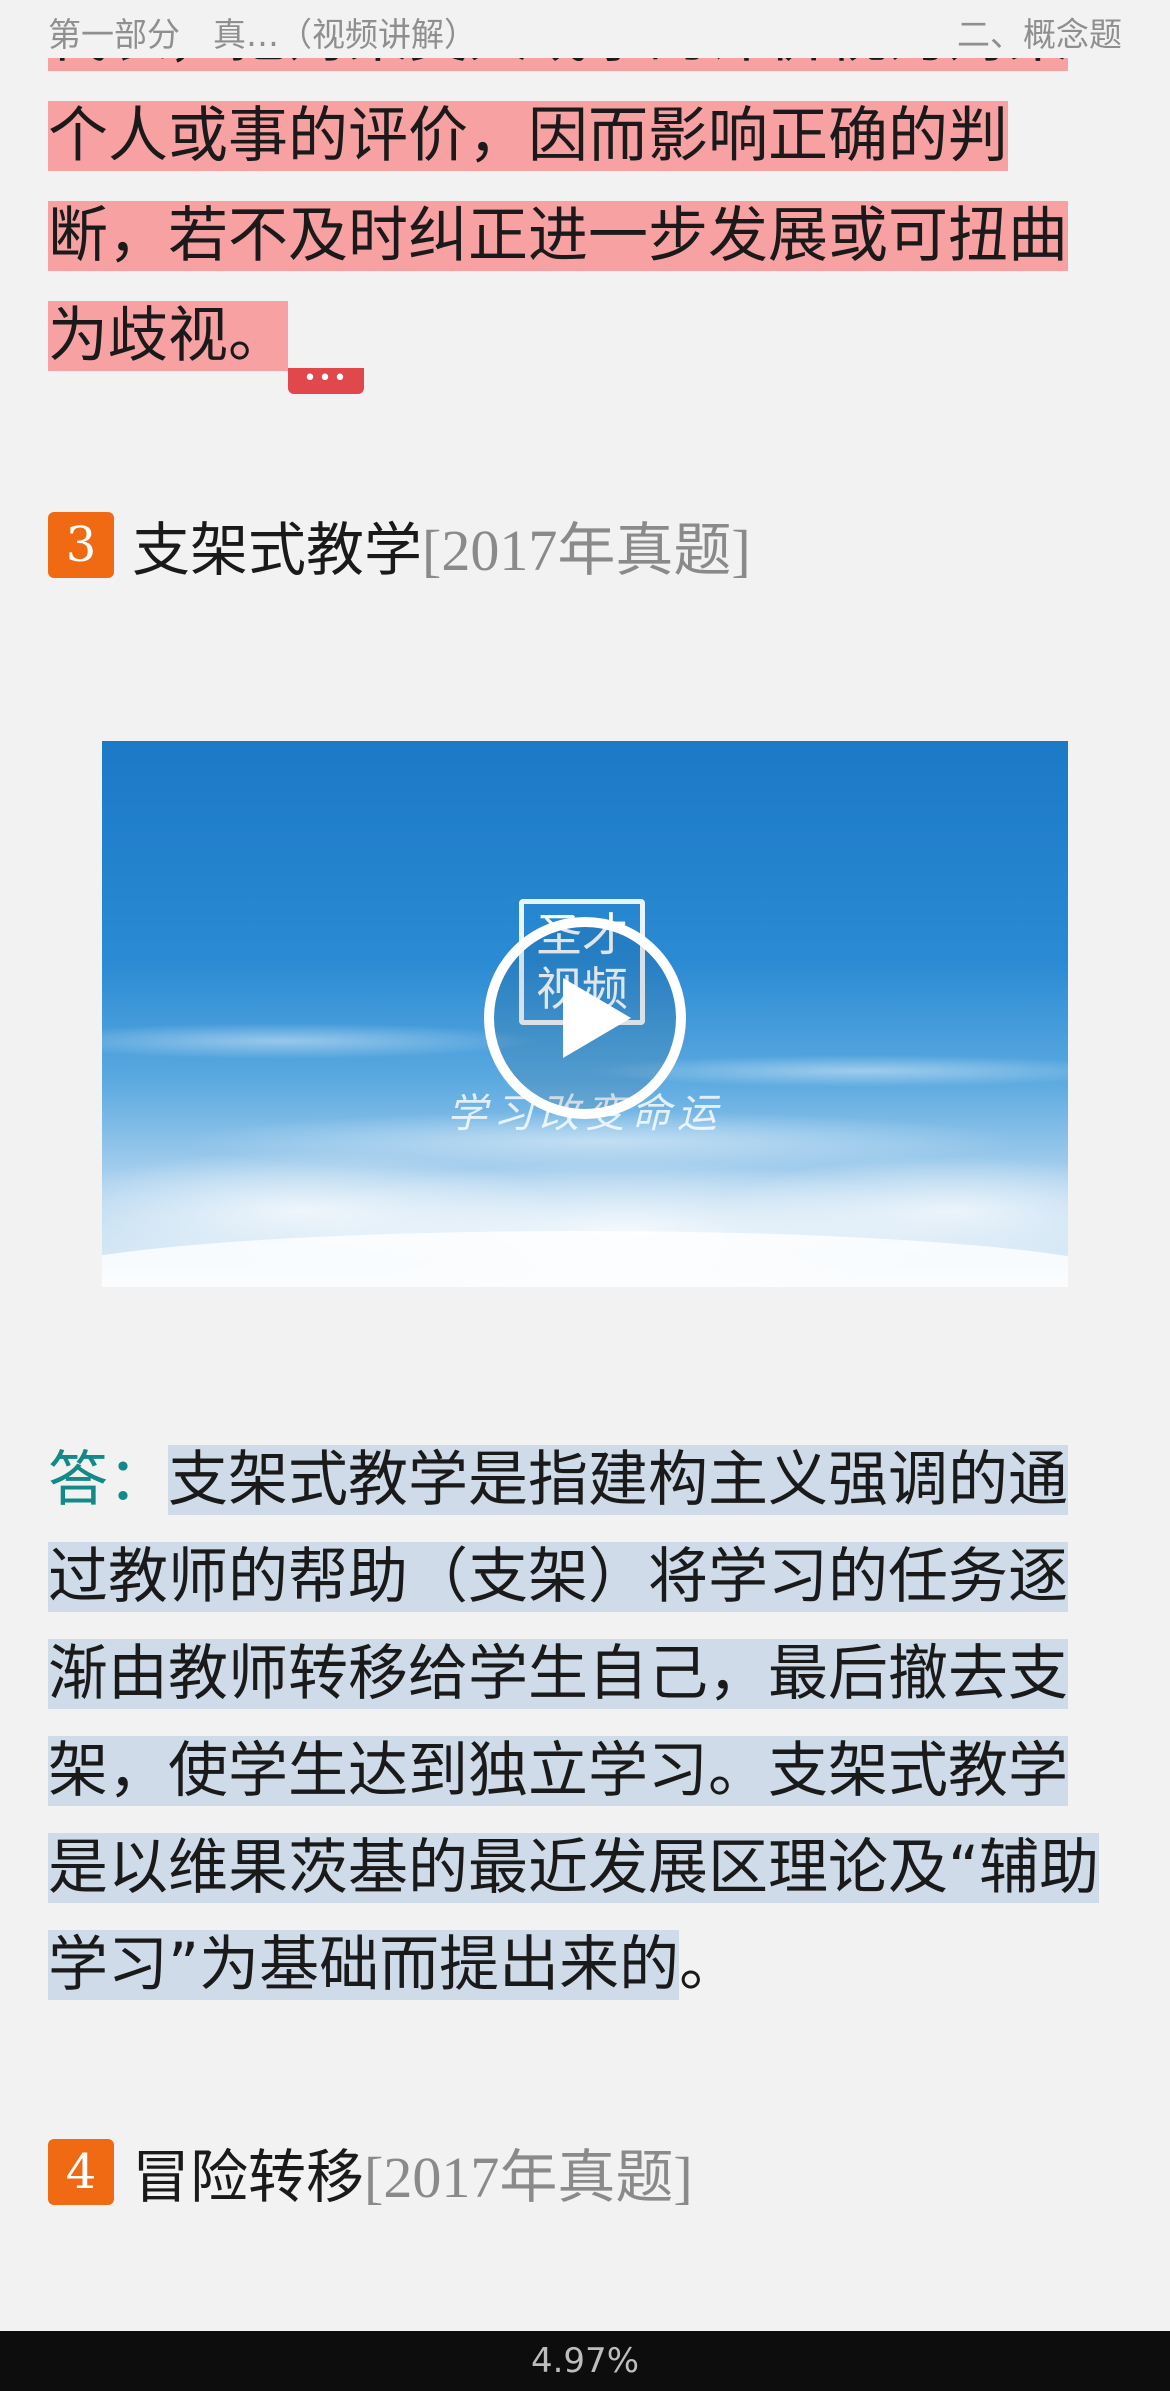 The width and height of the screenshot is (1170, 2391). What do you see at coordinates (262, 32) in the screenshot?
I see `chapter-breadcrumb: 第一部分 真…（视频讲解）` at bounding box center [262, 32].